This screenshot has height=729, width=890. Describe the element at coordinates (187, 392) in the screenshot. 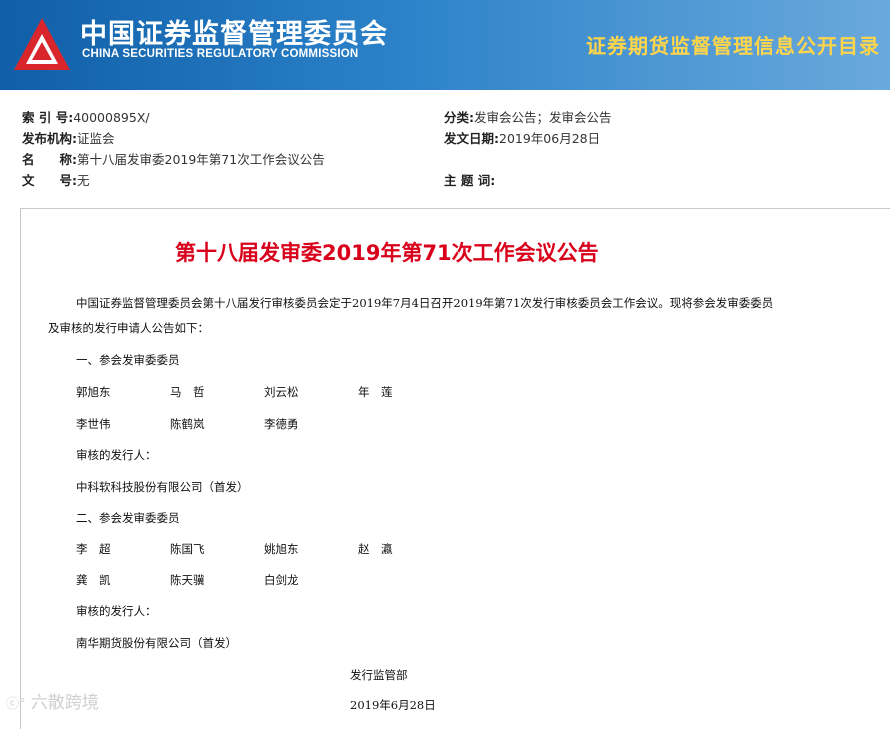

I see `member-name: 马 哲` at that location.